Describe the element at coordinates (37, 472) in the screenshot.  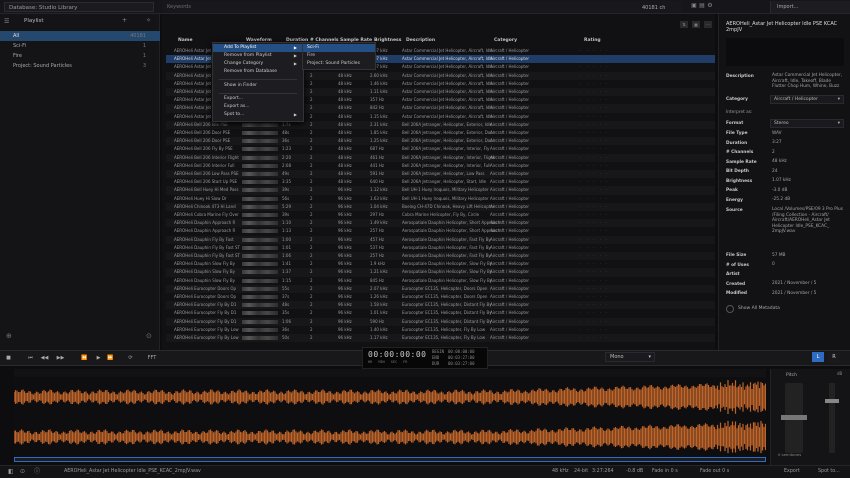
I see `info-icon: ⓘ` at that location.